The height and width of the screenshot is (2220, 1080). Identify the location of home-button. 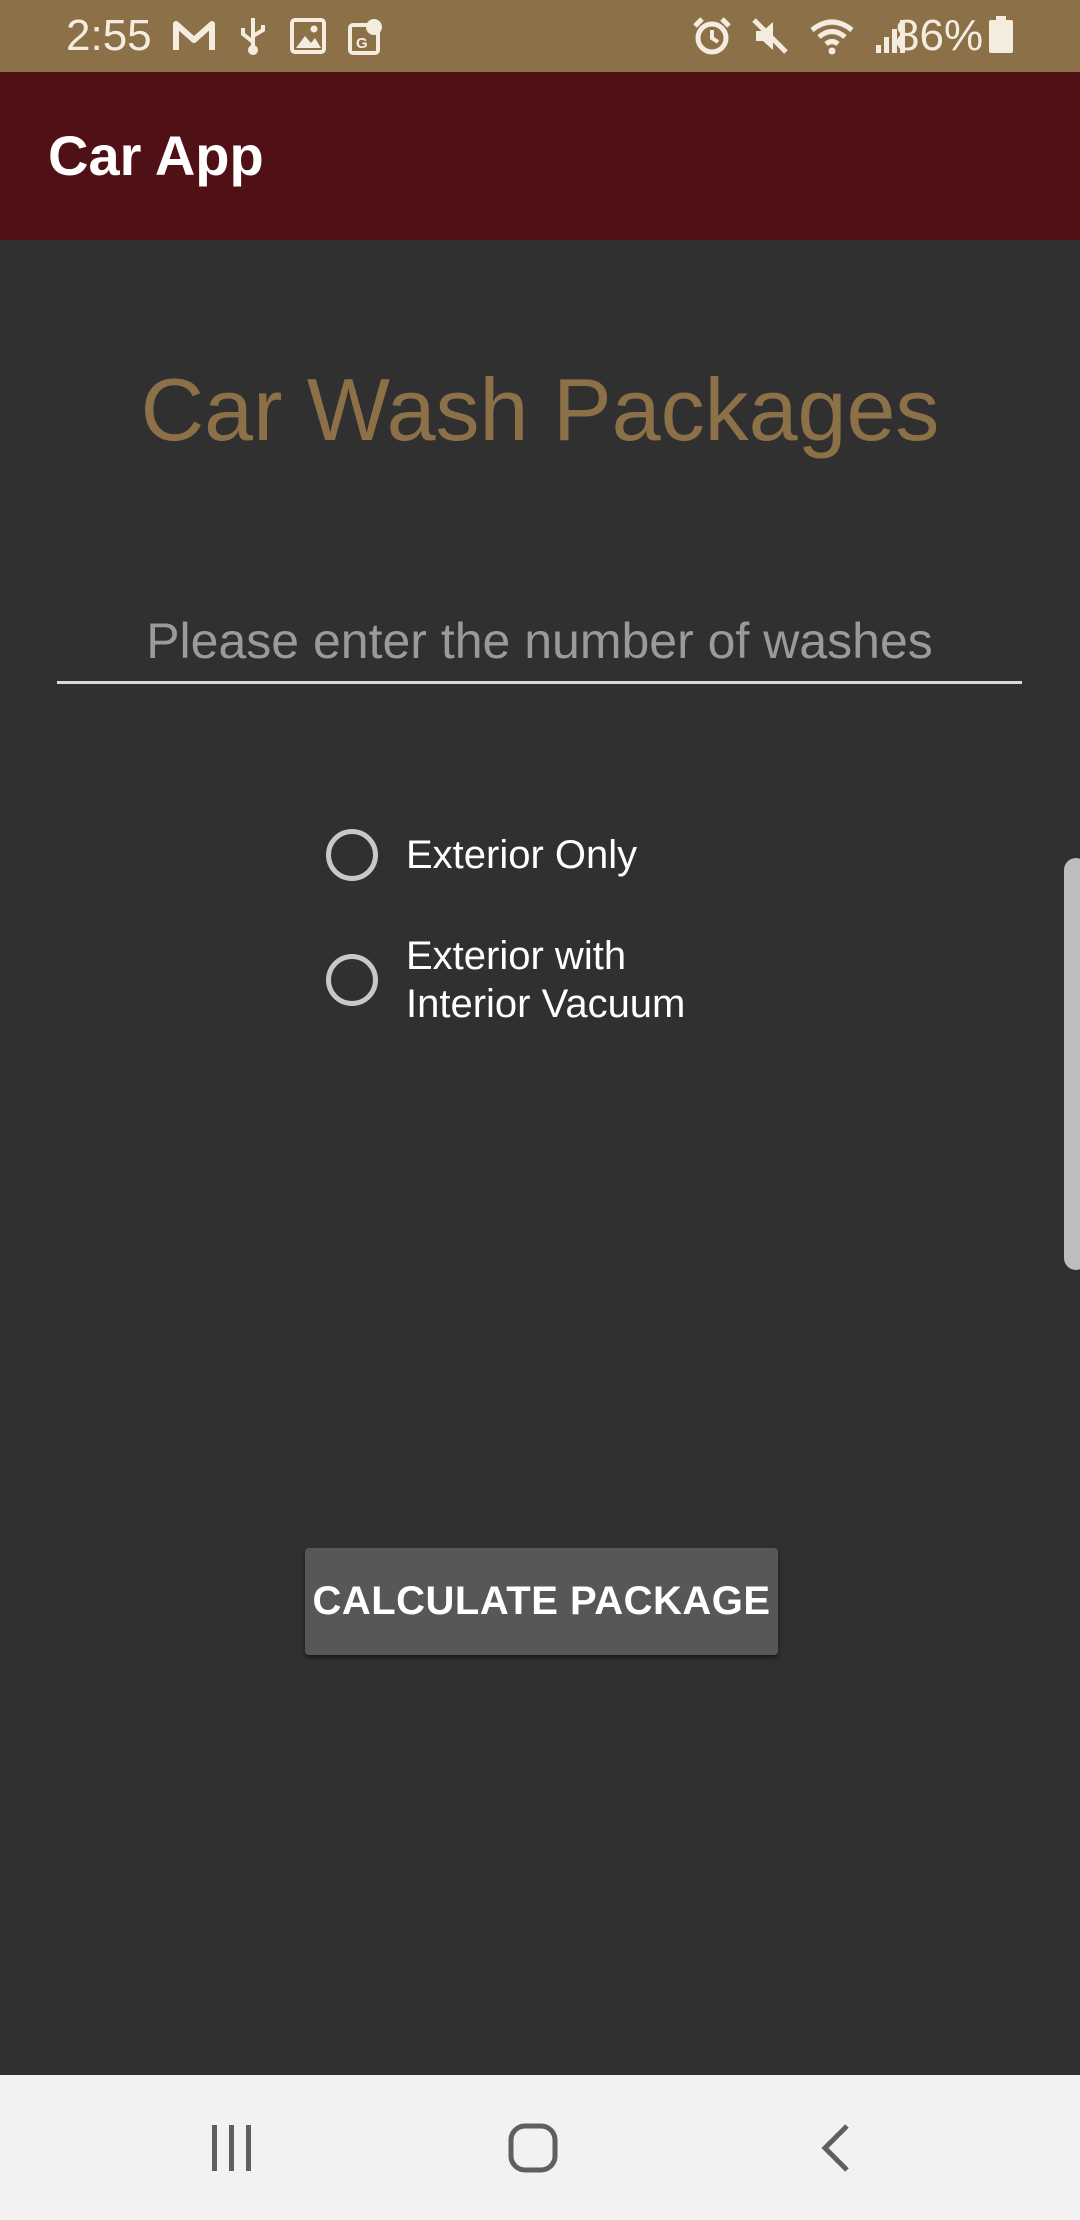
(533, 2147).